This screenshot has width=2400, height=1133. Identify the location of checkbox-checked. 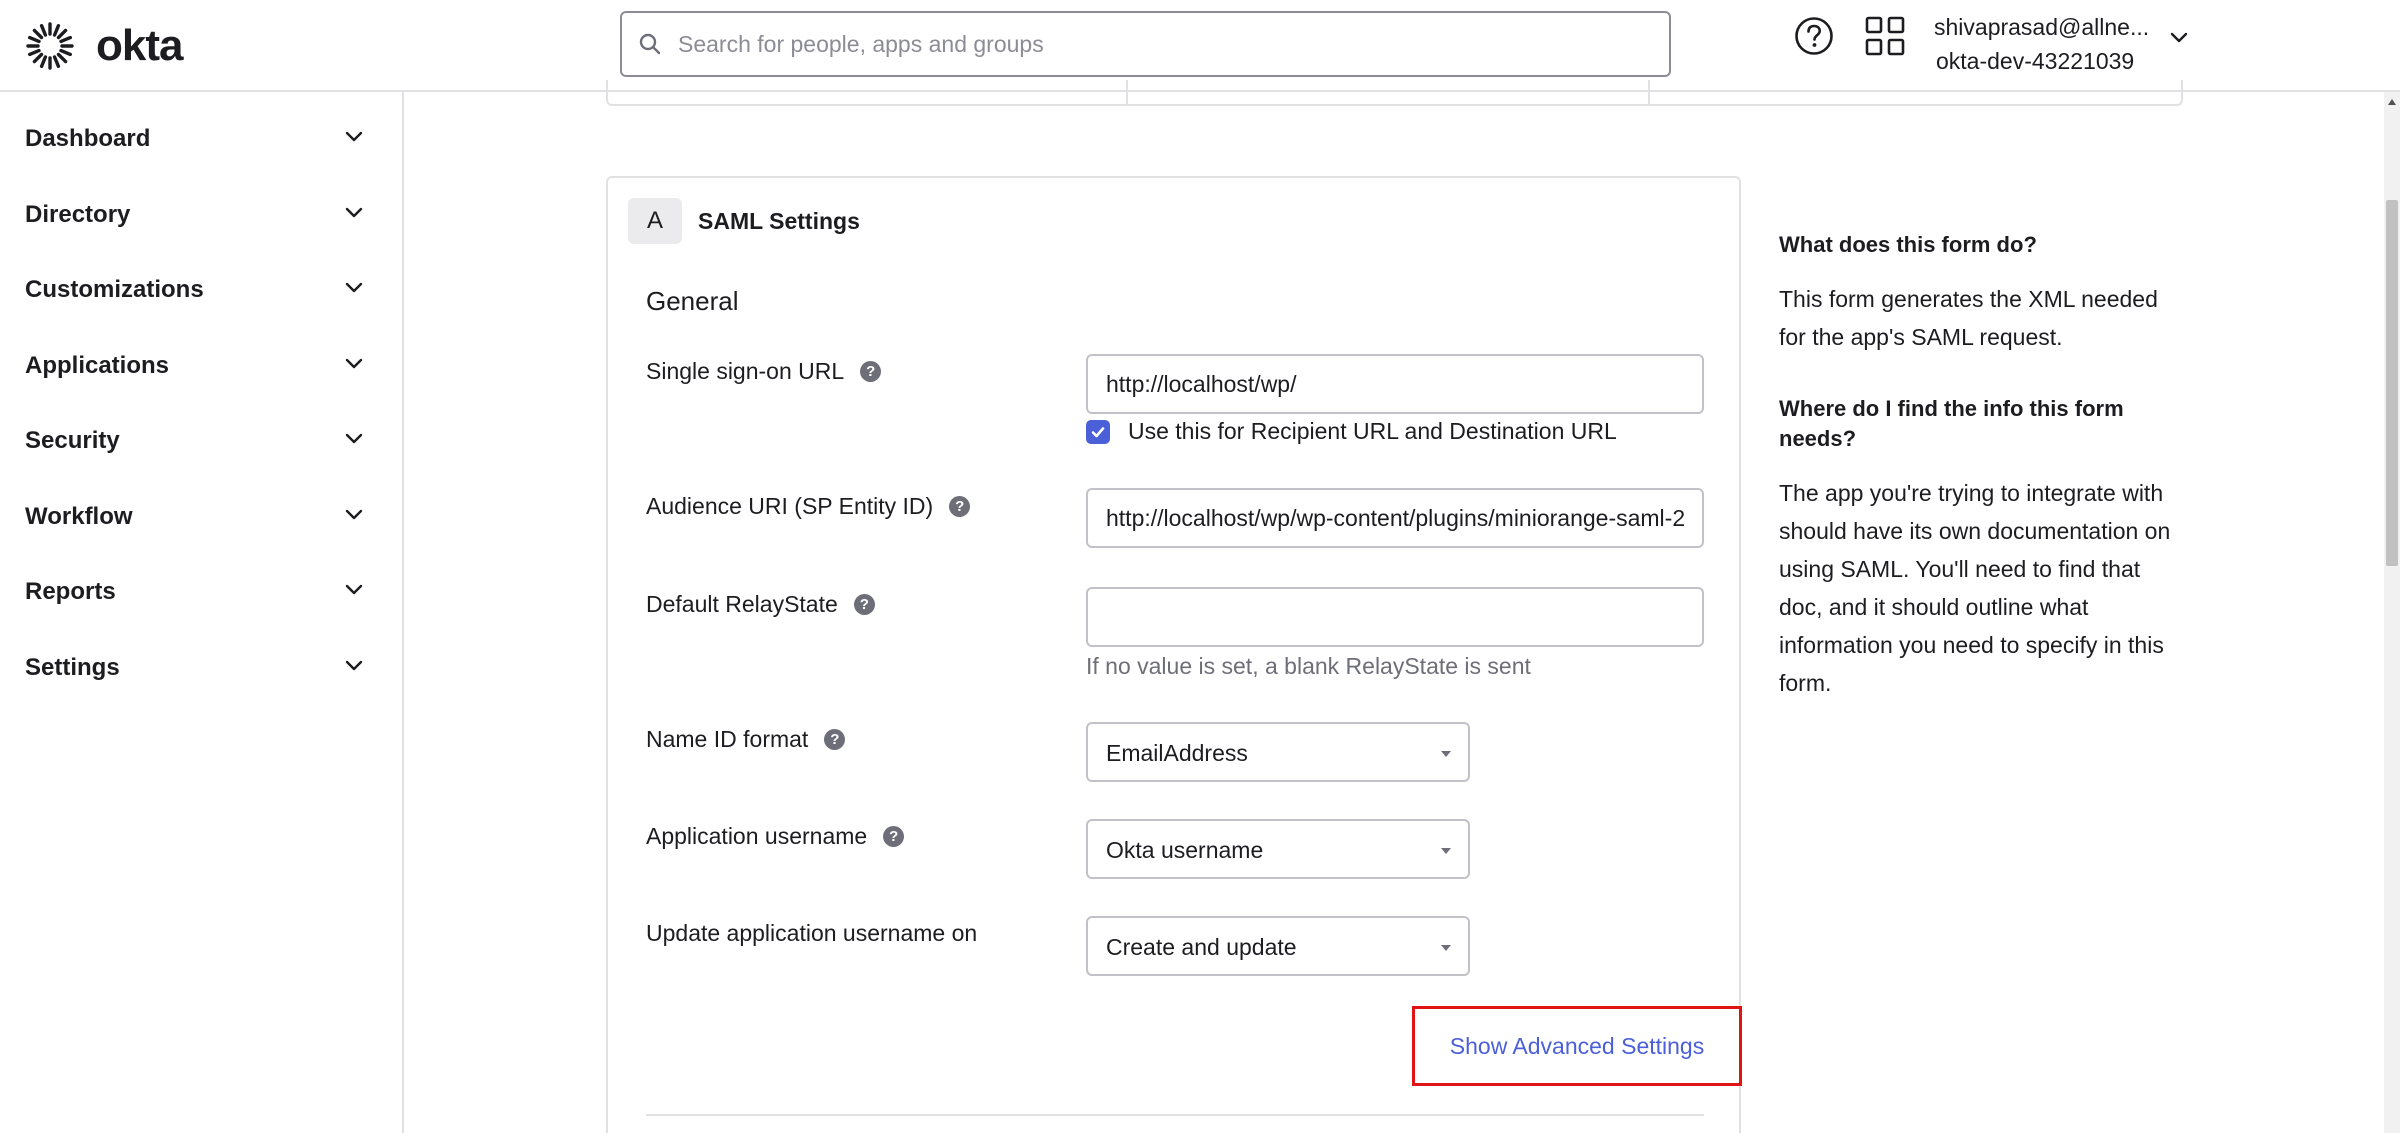
(1098, 431).